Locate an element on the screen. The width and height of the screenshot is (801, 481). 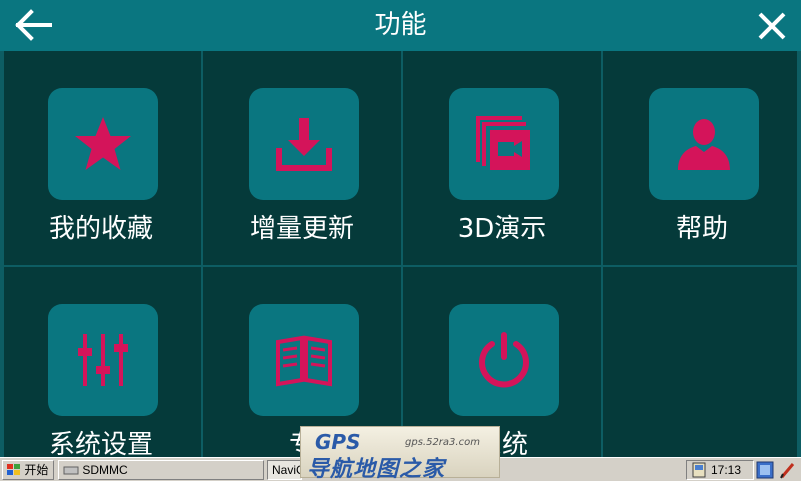
system-tray: 17:13 is located at coordinates (720, 470).